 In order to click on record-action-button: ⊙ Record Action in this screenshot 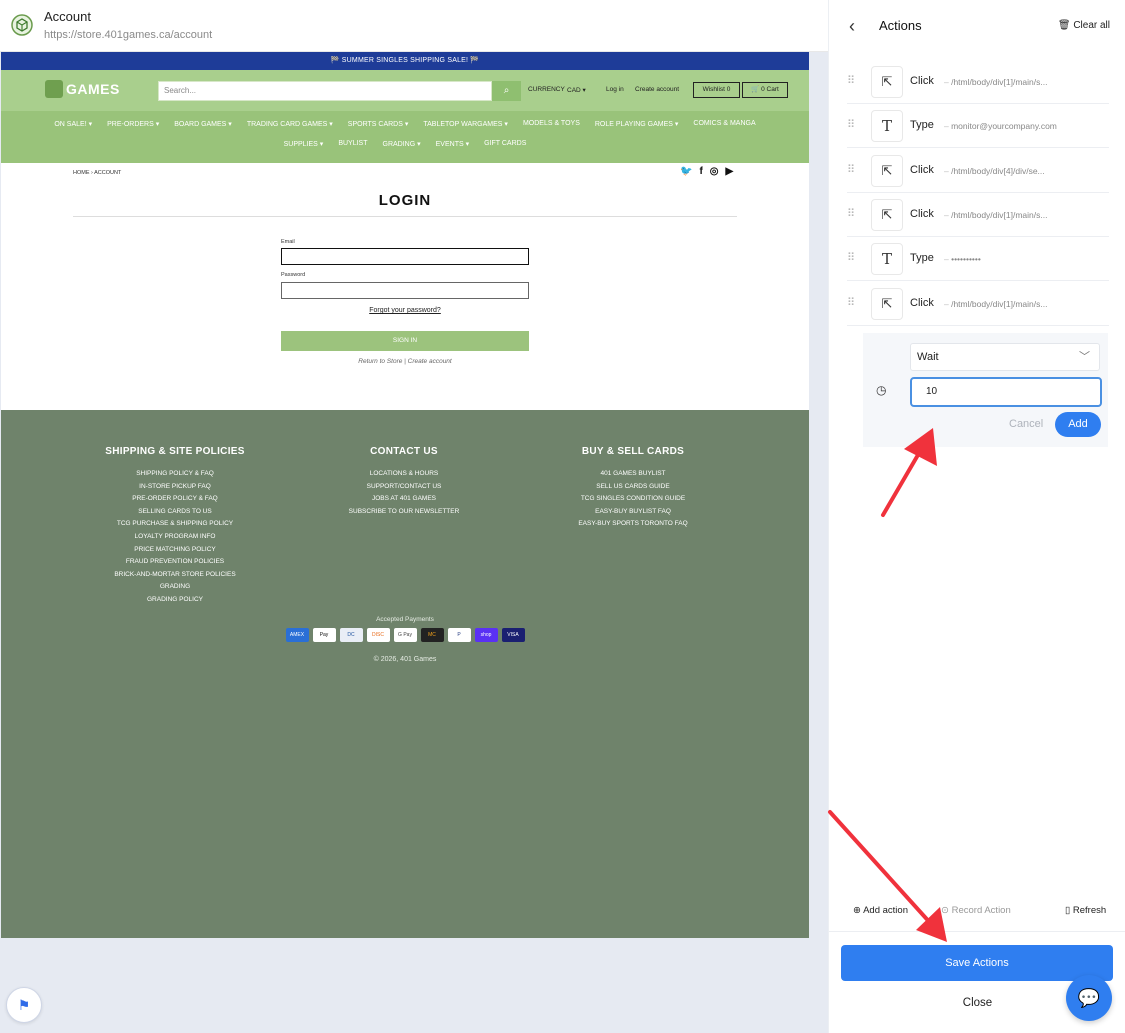, I will do `click(976, 910)`.